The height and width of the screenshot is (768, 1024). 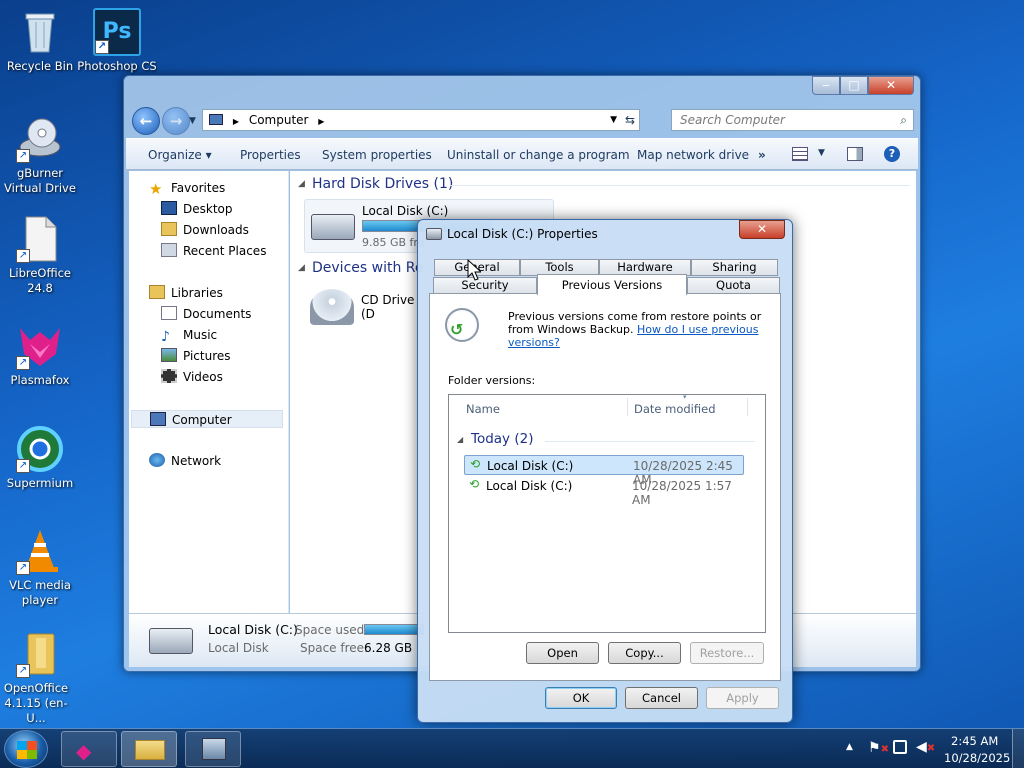 I want to click on show-desktop-button, so click(x=1018, y=748).